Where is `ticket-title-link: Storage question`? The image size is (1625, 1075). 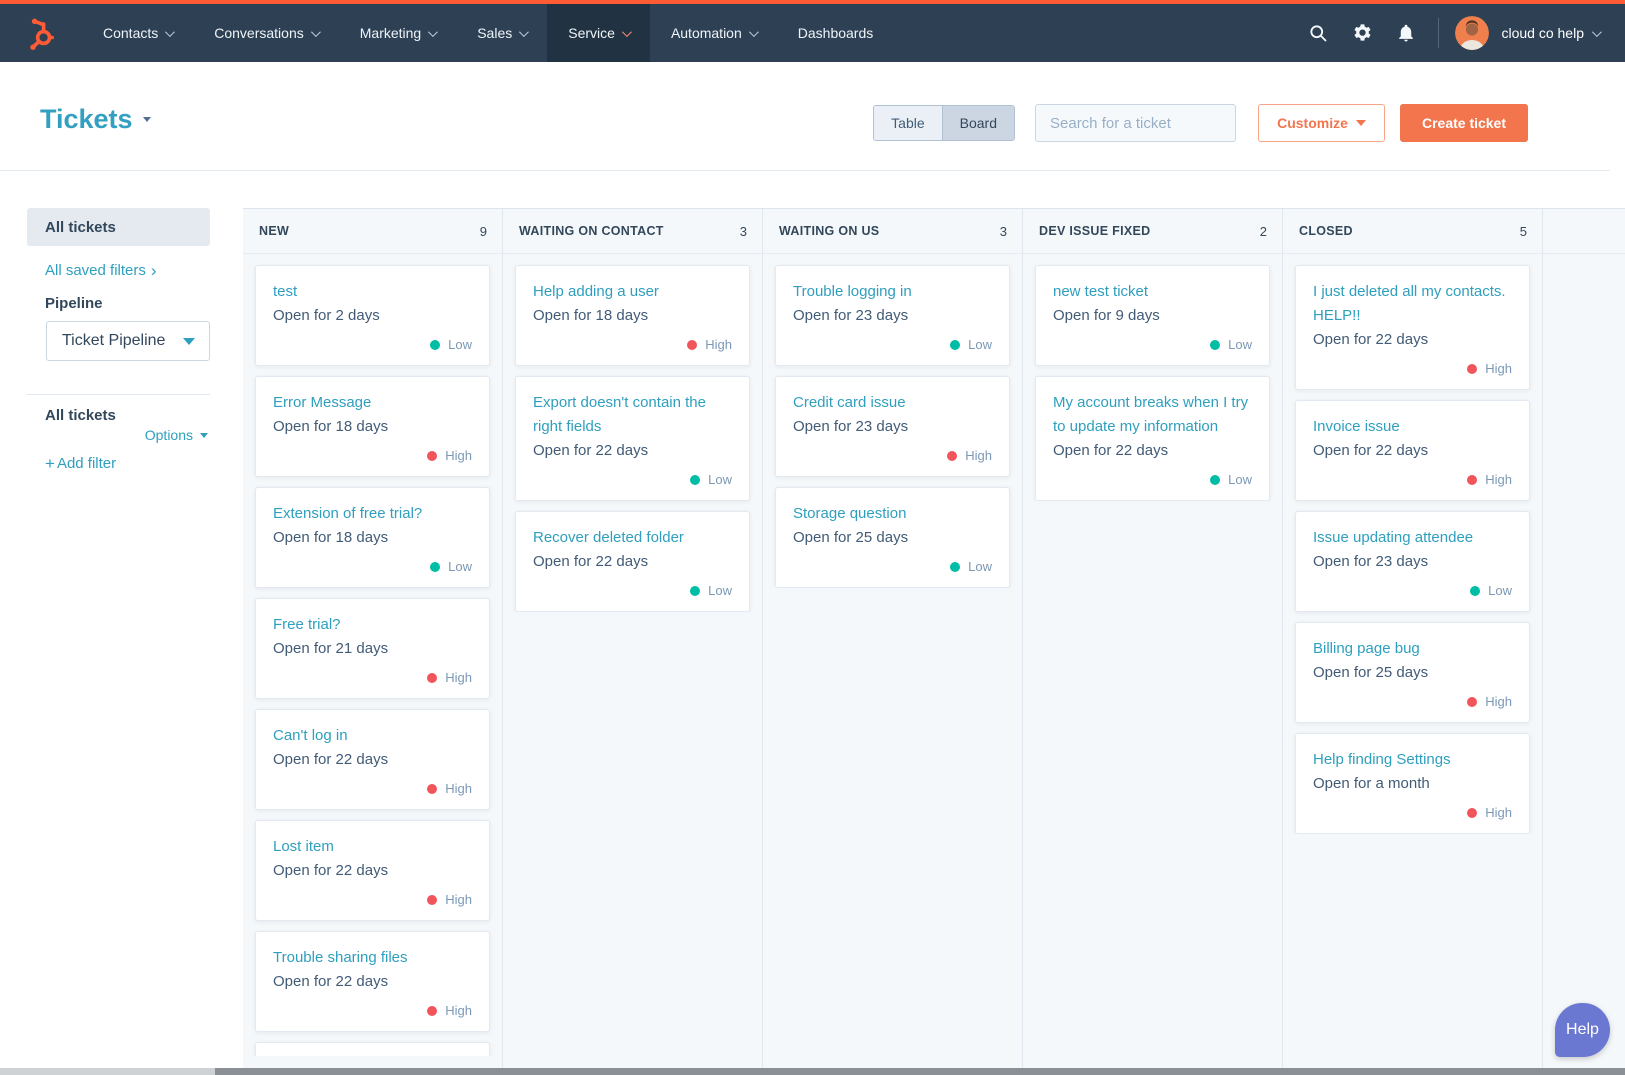 ticket-title-link: Storage question is located at coordinates (892, 514).